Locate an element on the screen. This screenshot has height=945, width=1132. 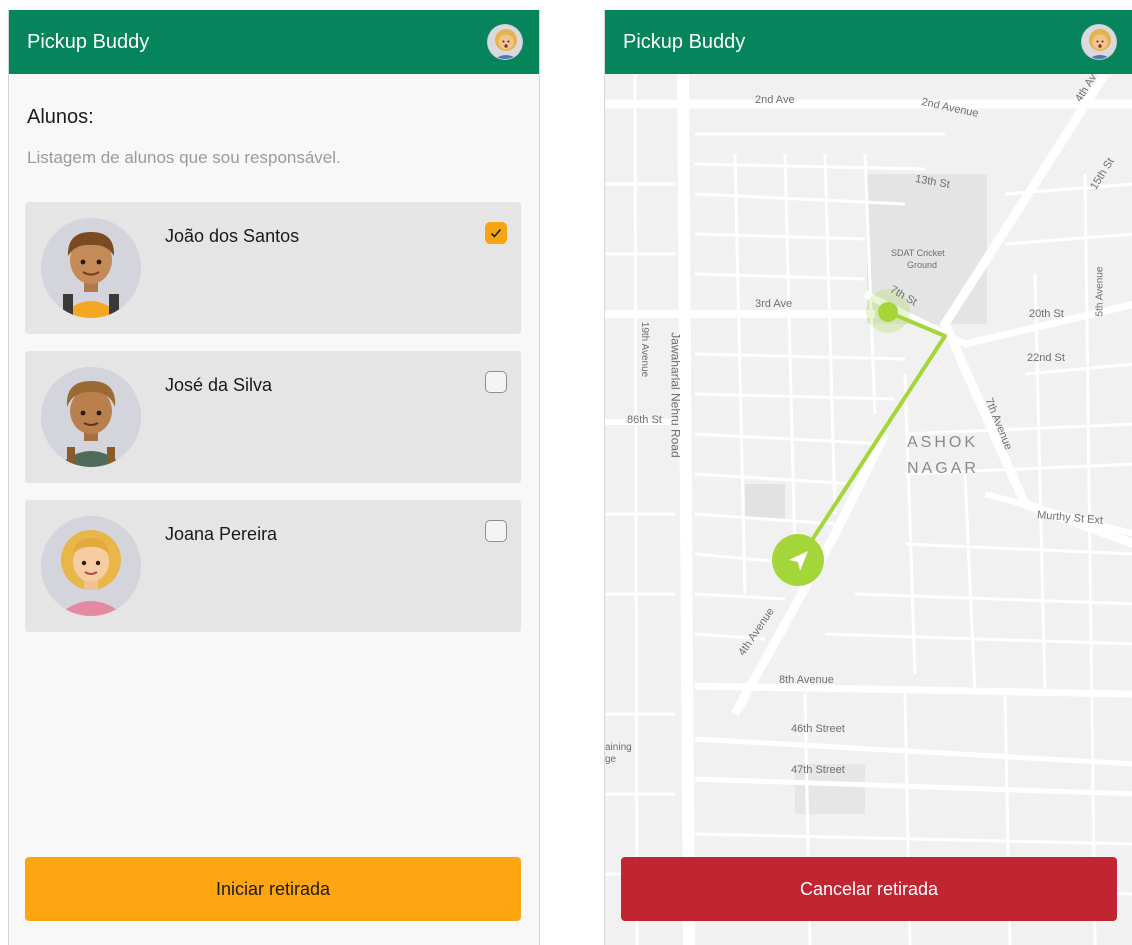
check-icon is located at coordinates (496, 233).